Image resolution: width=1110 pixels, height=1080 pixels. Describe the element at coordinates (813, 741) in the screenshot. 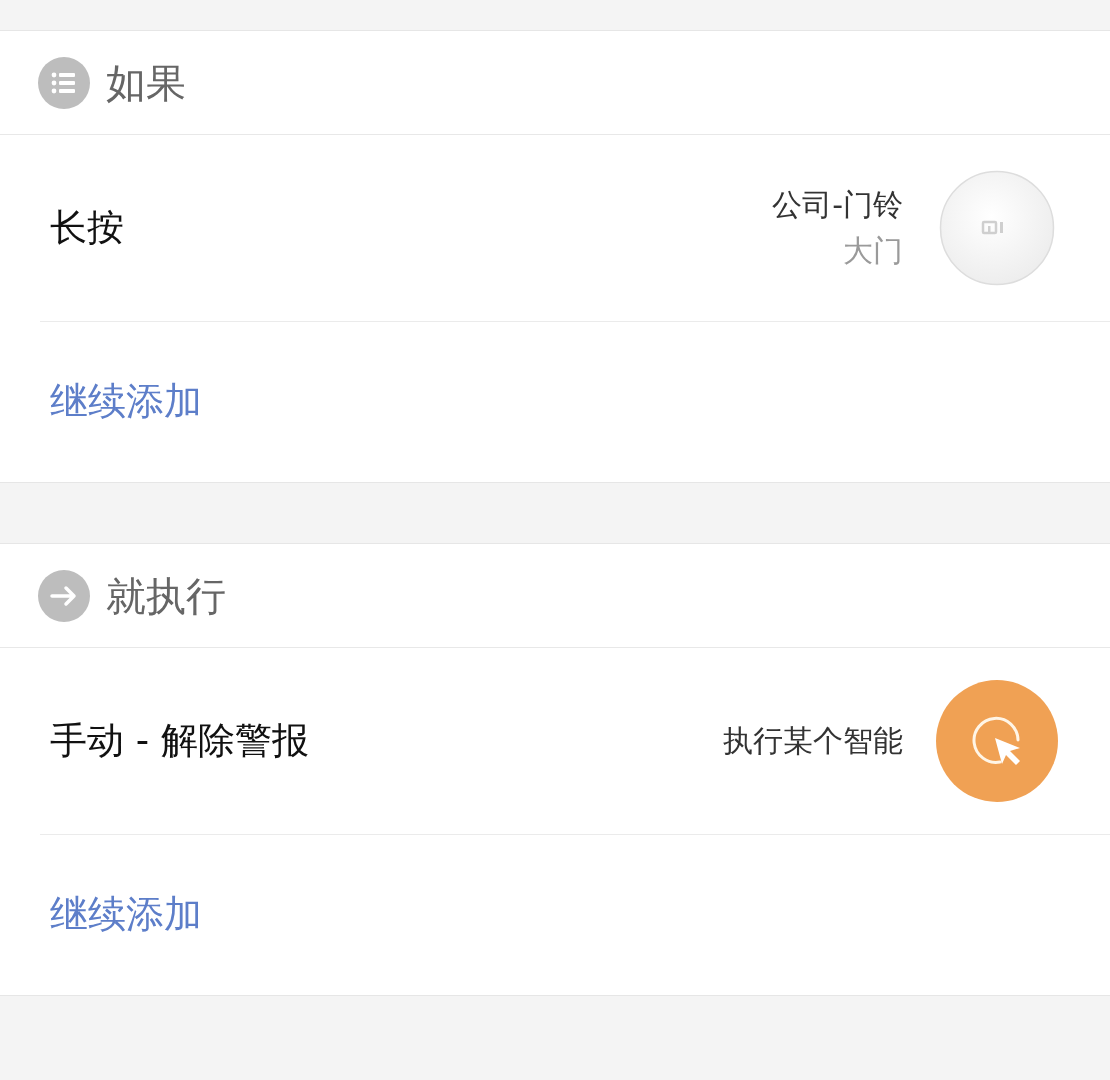

I see `device-name: 执行某个智能` at that location.